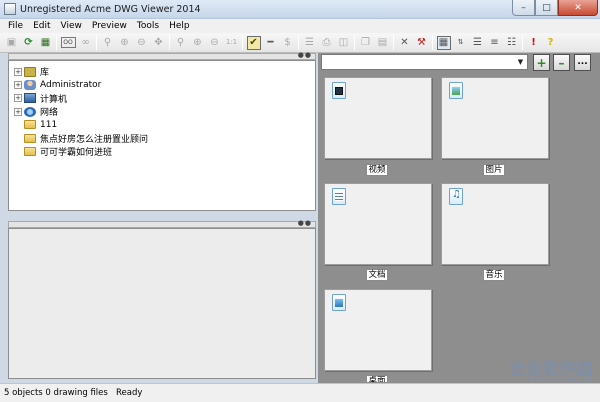  Describe the element at coordinates (561, 379) in the screenshot. I see `watermark-url: www.hezhong.net` at that location.